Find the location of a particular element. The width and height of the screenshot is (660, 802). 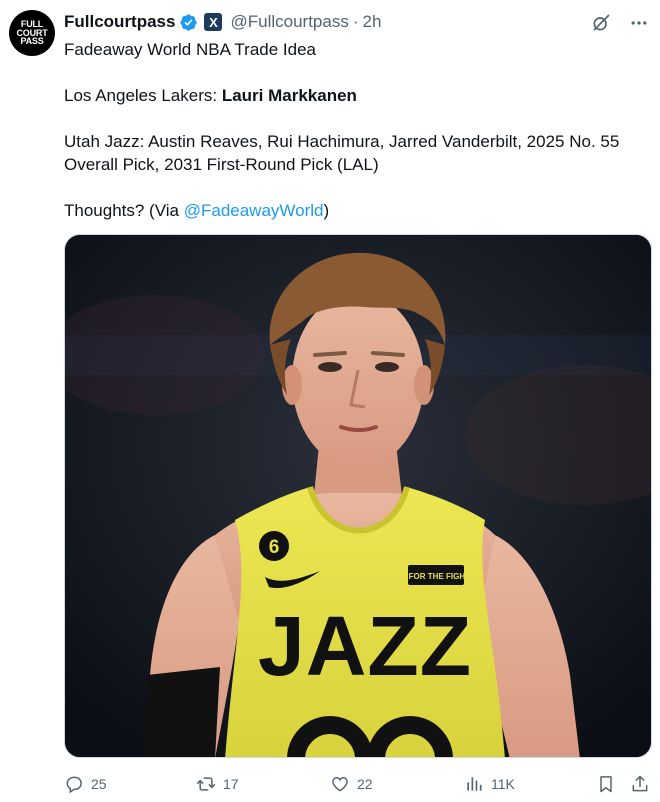

lakers-label: Los Angeles Lakers: is located at coordinates (143, 95).